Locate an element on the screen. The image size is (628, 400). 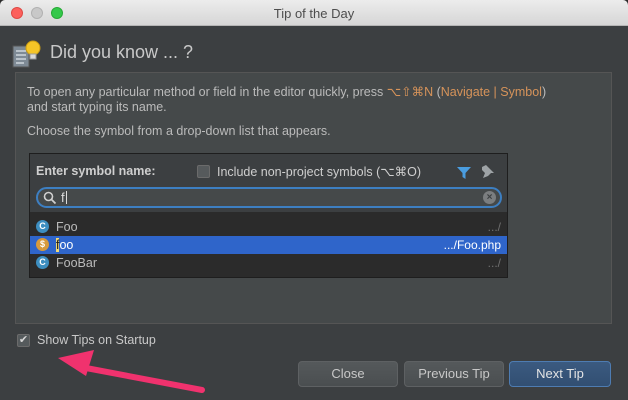
previous-tip-button: Previous Tip is located at coordinates (454, 374).